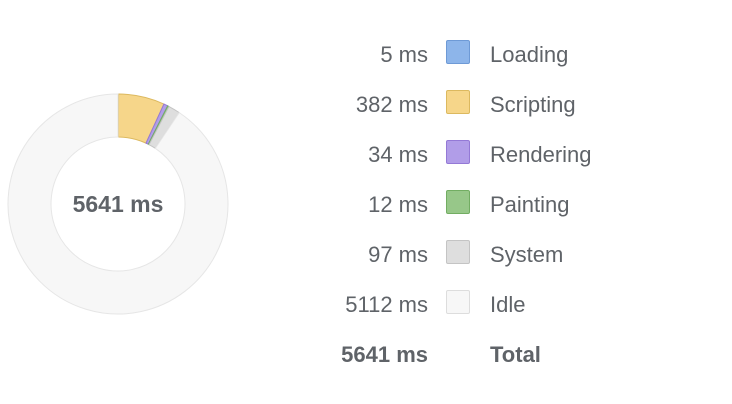 The height and width of the screenshot is (404, 732). Describe the element at coordinates (530, 204) in the screenshot. I see `painting-label: Painting` at that location.